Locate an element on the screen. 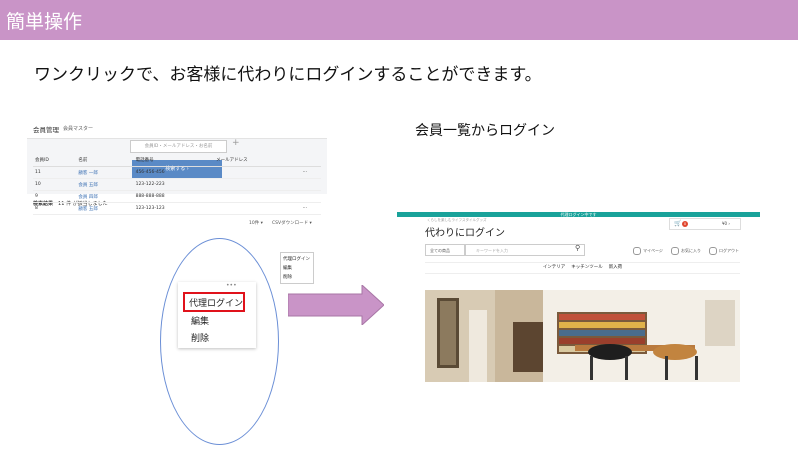  admin-breadcrumb: 会員マスター is located at coordinates (78, 128).